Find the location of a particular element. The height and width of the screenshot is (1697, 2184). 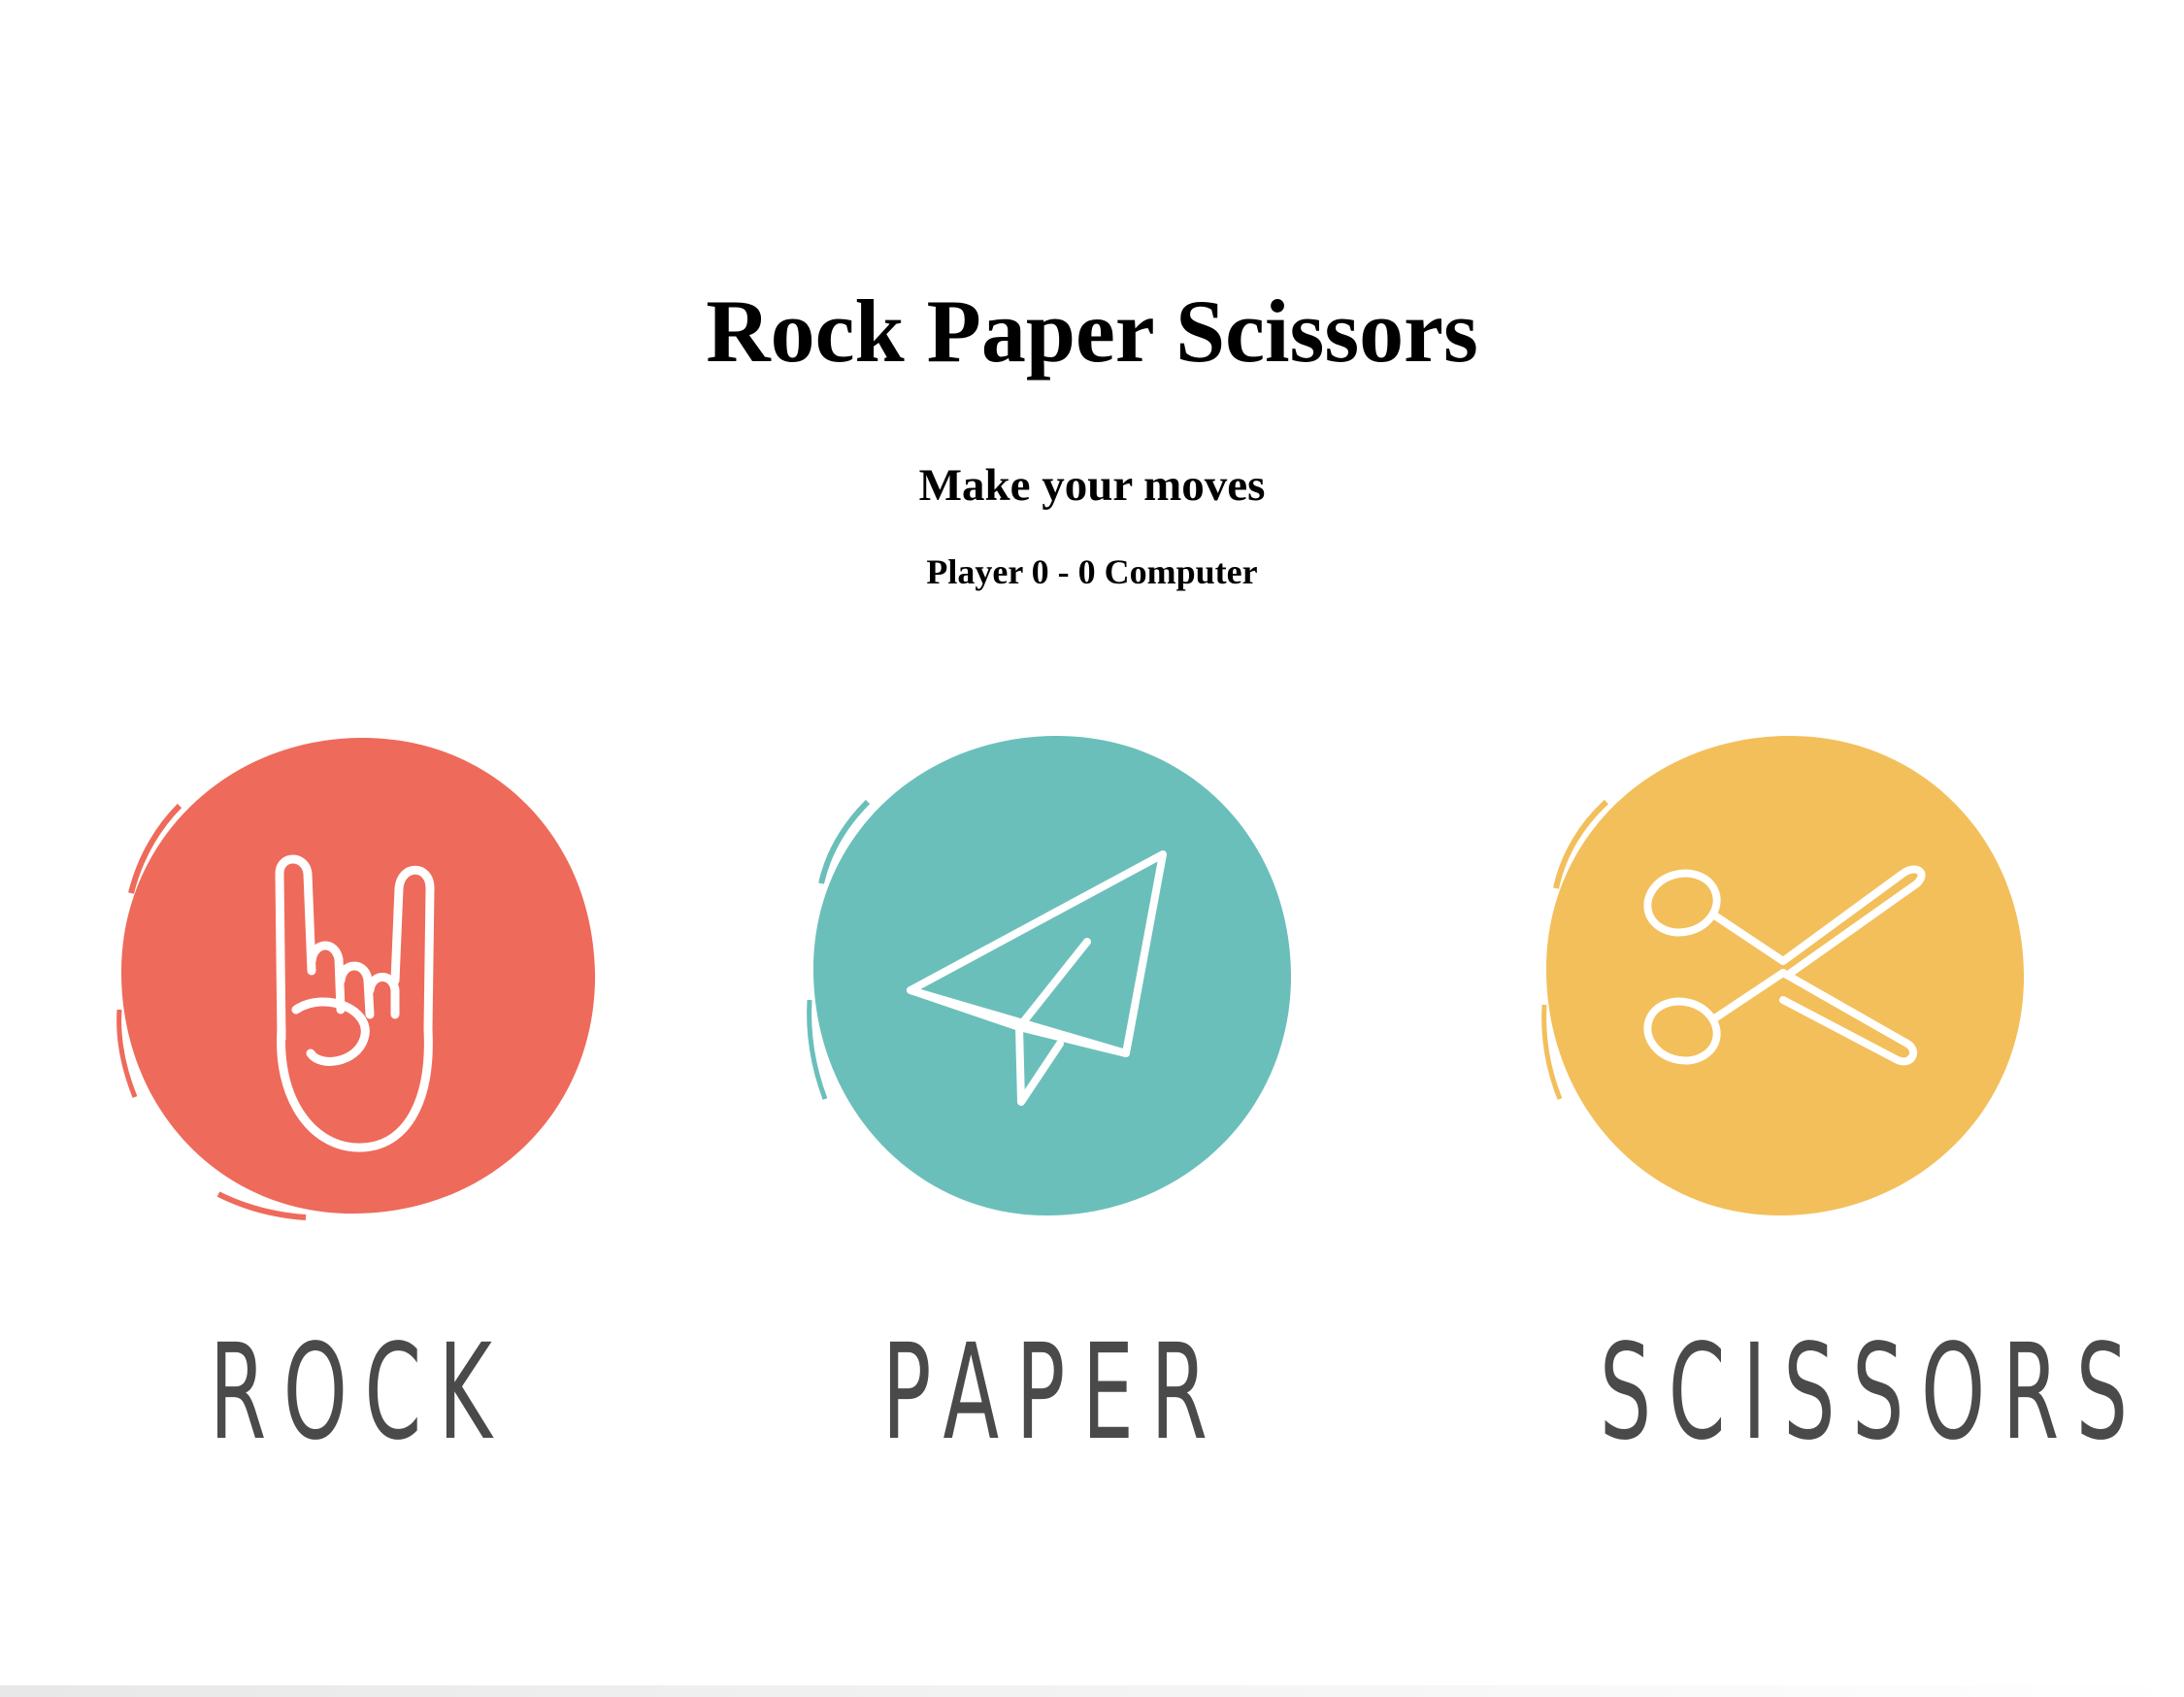

scissors-icon is located at coordinates (1783, 975).